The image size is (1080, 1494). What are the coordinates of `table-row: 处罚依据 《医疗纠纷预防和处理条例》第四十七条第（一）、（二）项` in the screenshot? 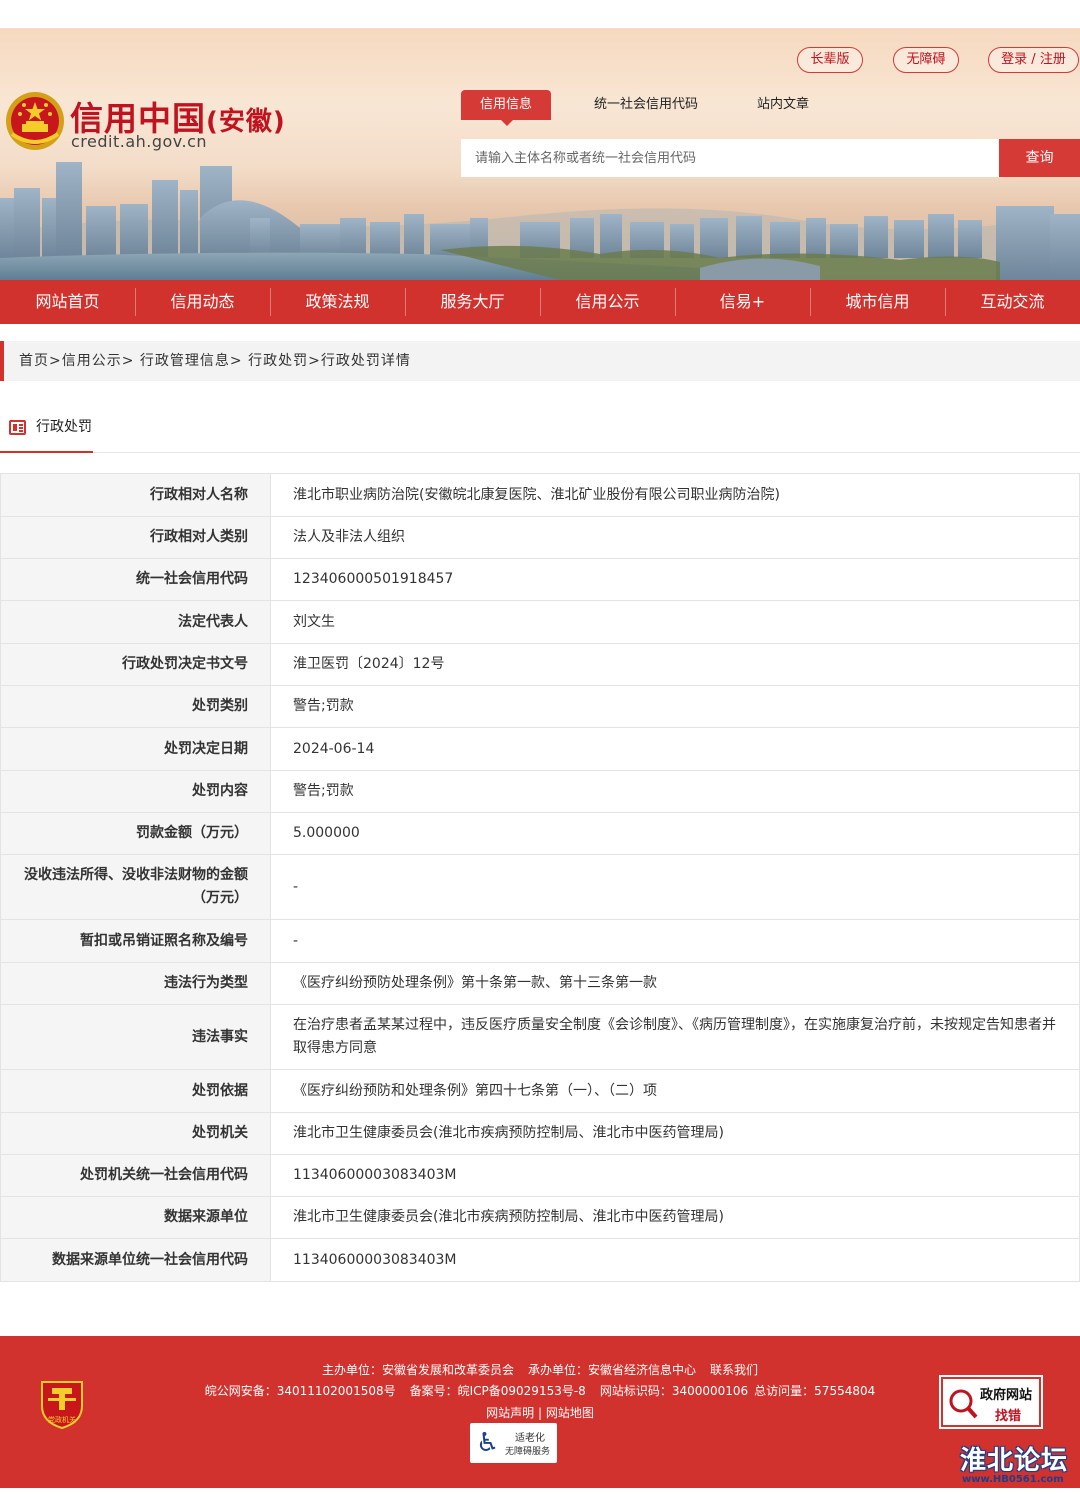 It's located at (540, 1091).